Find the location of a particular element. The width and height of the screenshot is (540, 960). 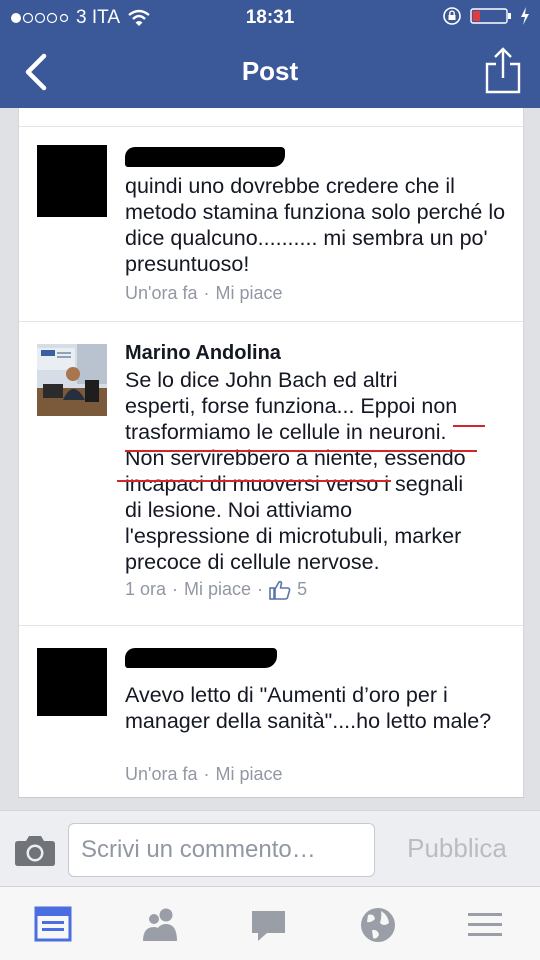

status-right is located at coordinates (486, 16).